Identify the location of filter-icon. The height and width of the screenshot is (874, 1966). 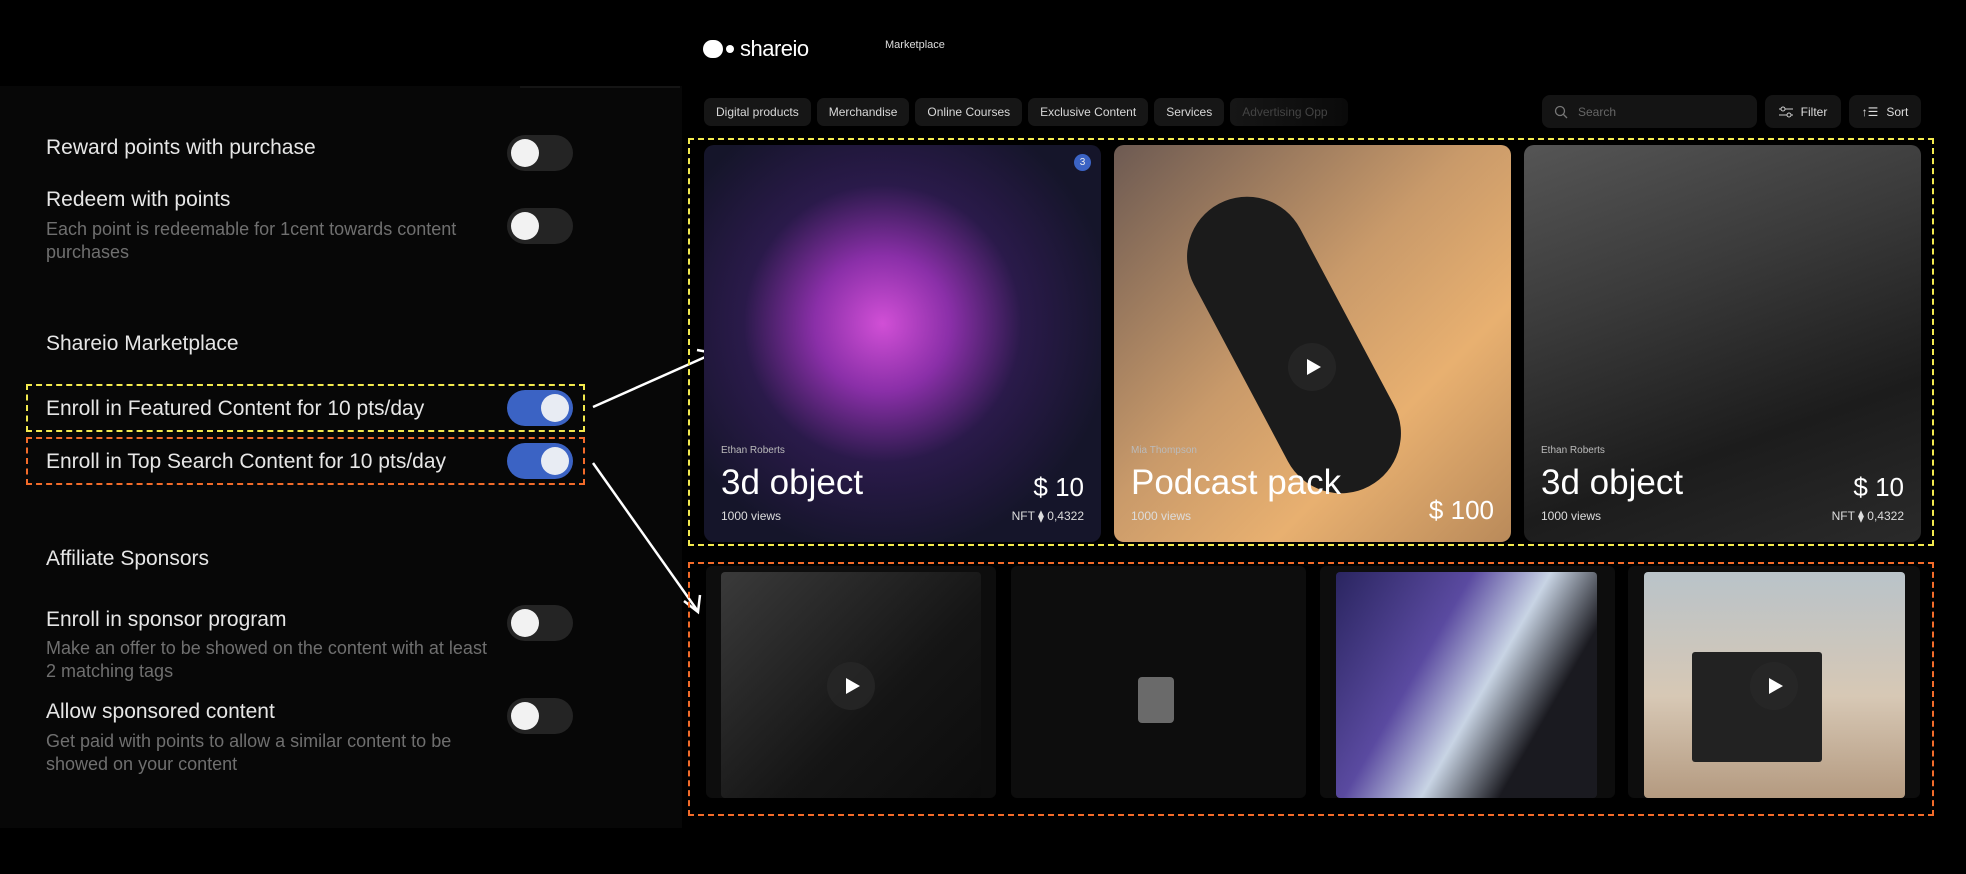
(1785, 111).